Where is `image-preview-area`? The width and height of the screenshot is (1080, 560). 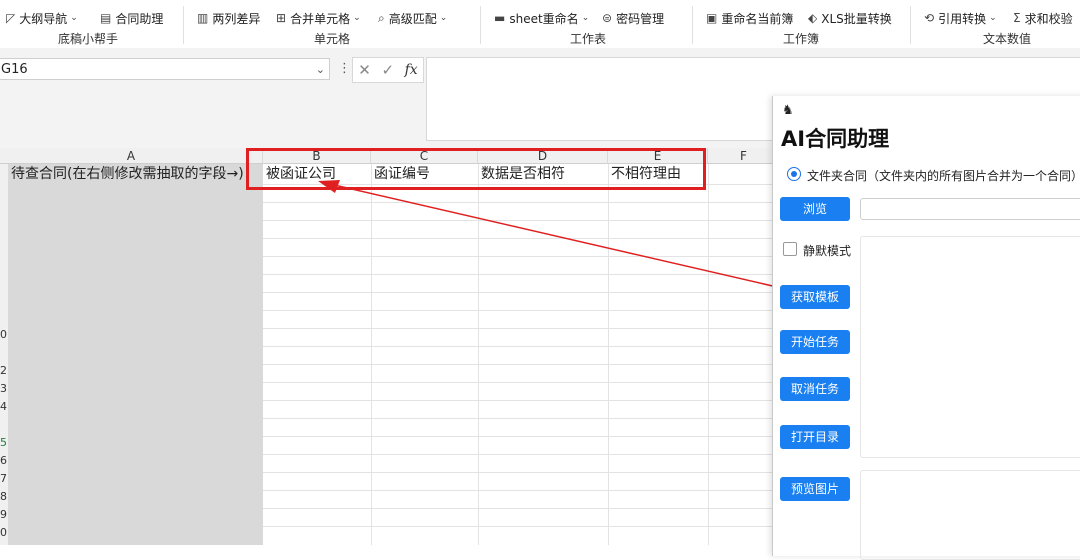 image-preview-area is located at coordinates (970, 515).